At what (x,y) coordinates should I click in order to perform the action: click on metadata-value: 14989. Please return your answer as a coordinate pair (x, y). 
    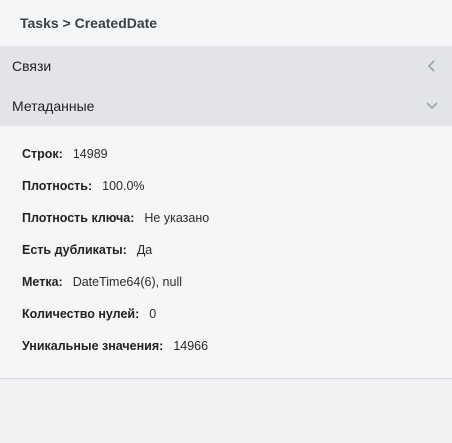
    Looking at the image, I should click on (90, 154).